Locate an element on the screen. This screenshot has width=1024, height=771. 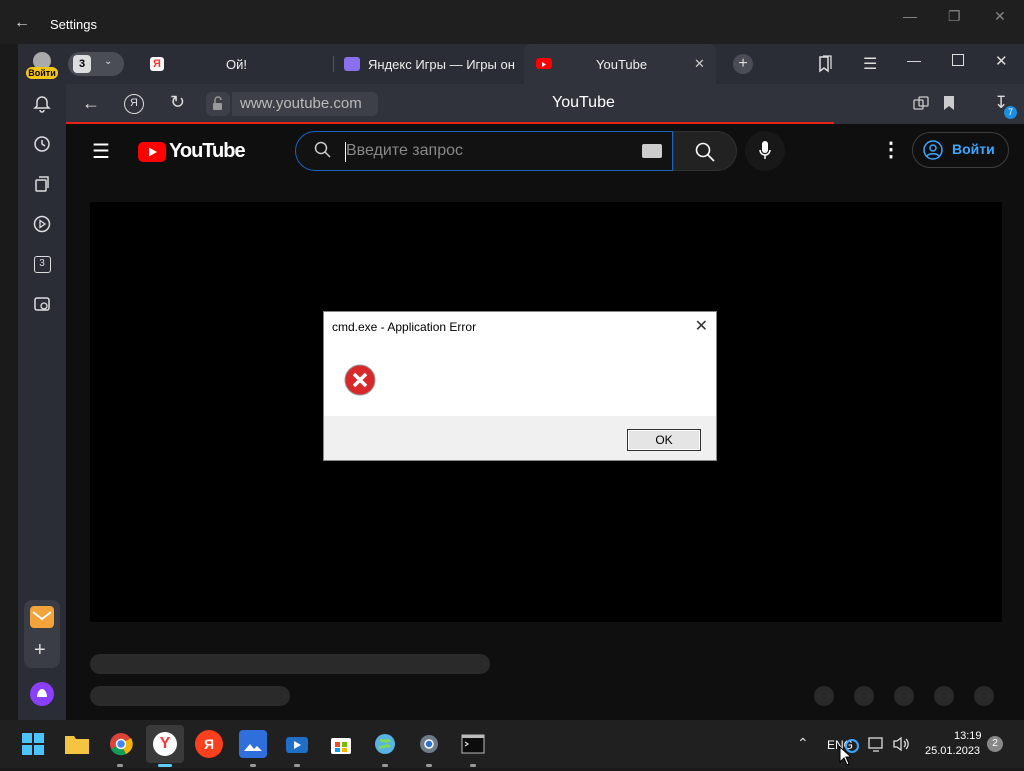
add-icon: + is located at coordinates (40, 650).